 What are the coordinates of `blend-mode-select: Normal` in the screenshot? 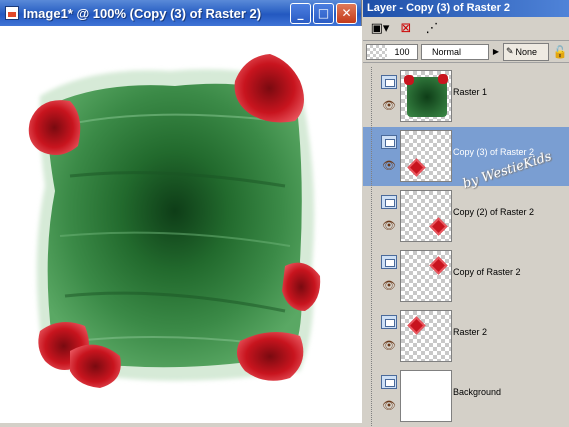 It's located at (455, 51).